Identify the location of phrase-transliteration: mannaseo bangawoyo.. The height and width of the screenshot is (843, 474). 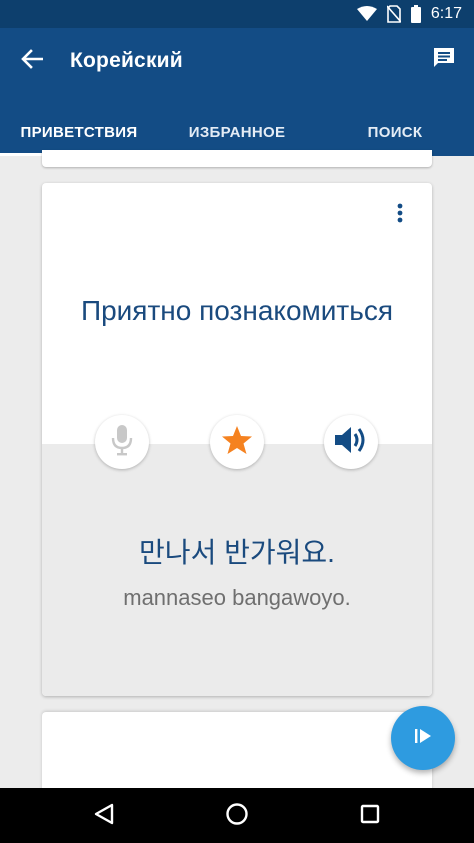
(237, 597).